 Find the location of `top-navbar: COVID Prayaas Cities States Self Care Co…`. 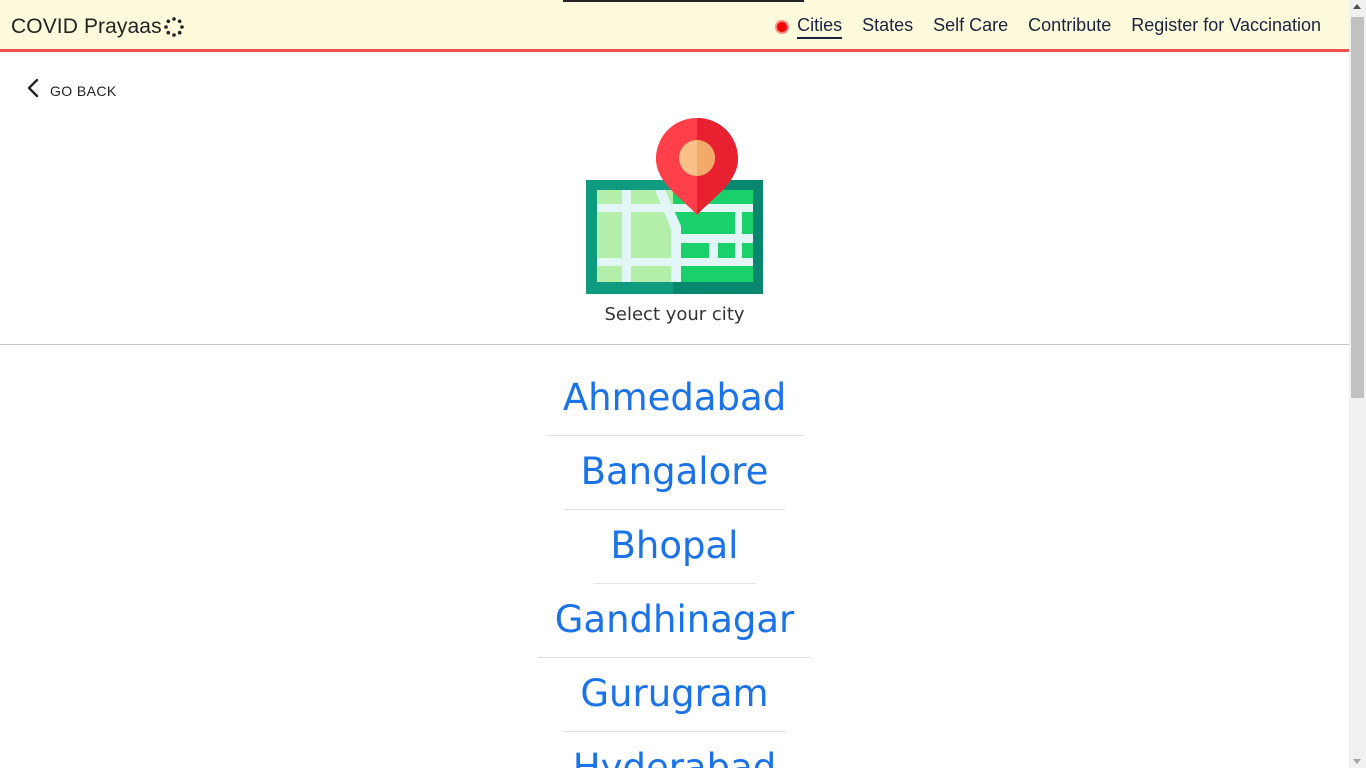

top-navbar: COVID Prayaas Cities States Self Care Co… is located at coordinates (674, 26).